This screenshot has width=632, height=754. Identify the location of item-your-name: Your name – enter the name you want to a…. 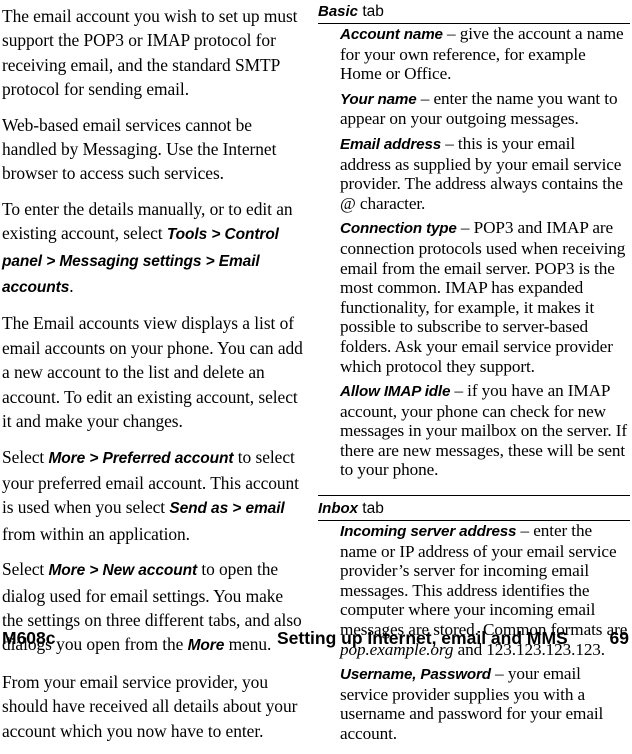
(474, 109).